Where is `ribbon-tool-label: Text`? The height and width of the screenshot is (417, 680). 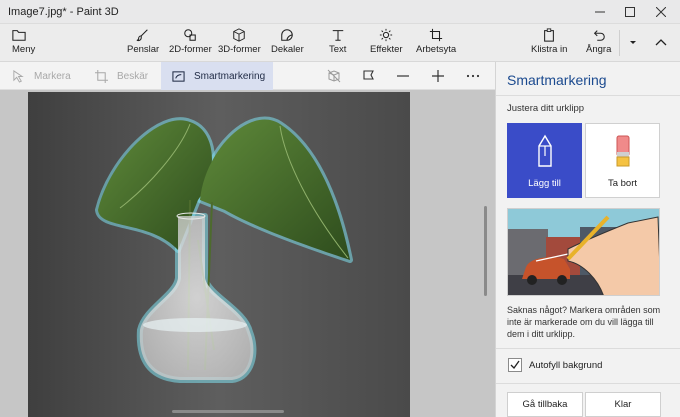
ribbon-tool-label: Text is located at coordinates (338, 49).